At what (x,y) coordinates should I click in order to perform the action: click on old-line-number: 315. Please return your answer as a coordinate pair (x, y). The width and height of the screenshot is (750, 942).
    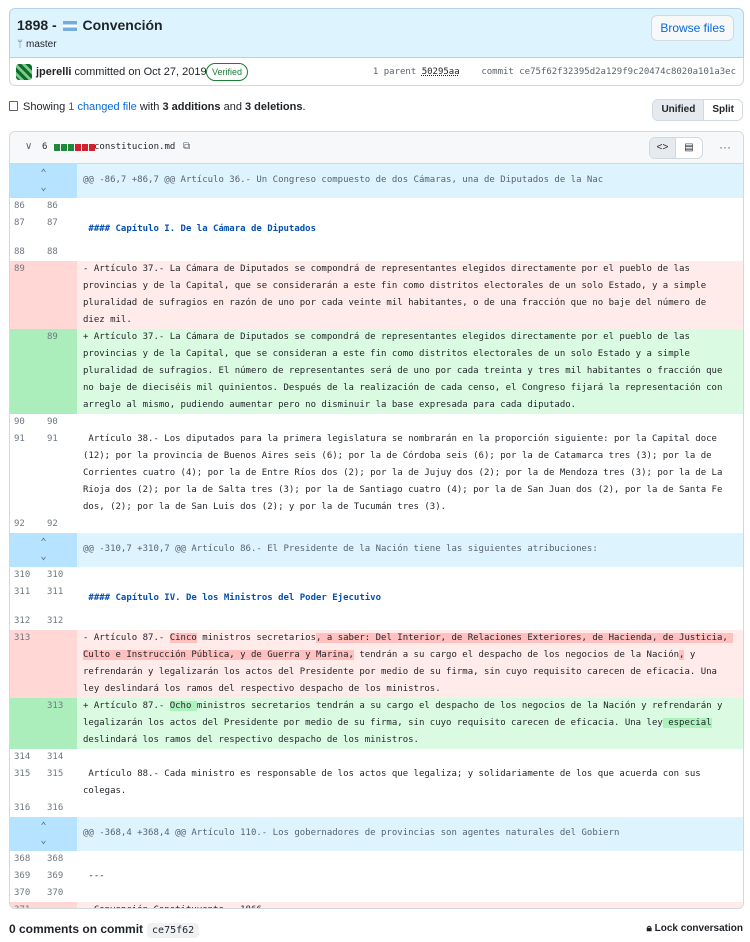
    Looking at the image, I should click on (26, 783).